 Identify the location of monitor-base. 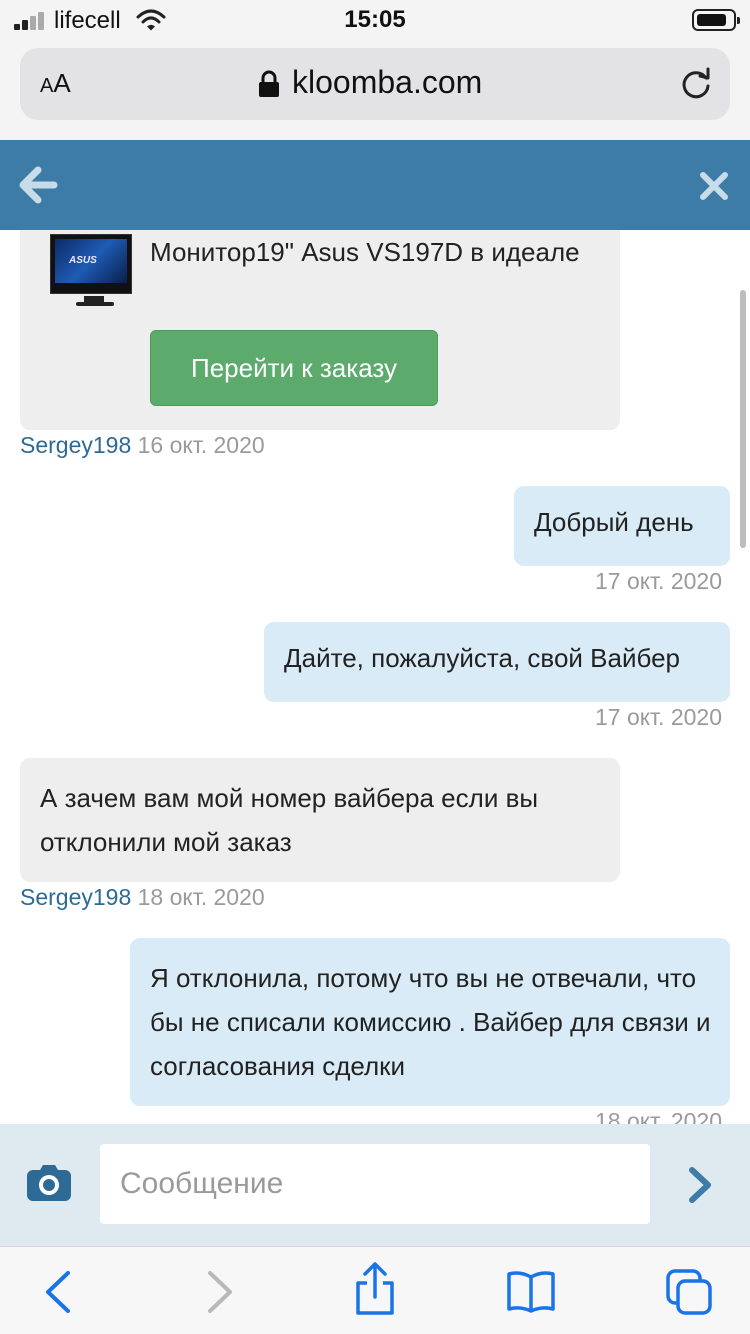
(95, 304).